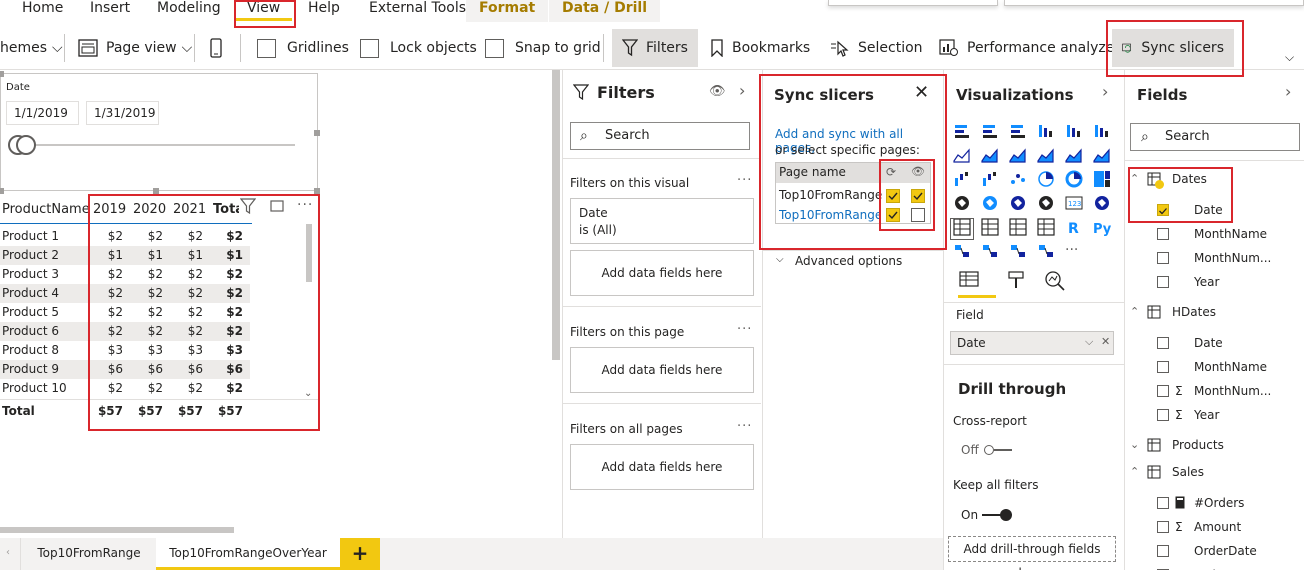 This screenshot has height=570, width=1304. What do you see at coordinates (543, 48) in the screenshot?
I see `snap-to-grid-checkbox: Snap to grid` at bounding box center [543, 48].